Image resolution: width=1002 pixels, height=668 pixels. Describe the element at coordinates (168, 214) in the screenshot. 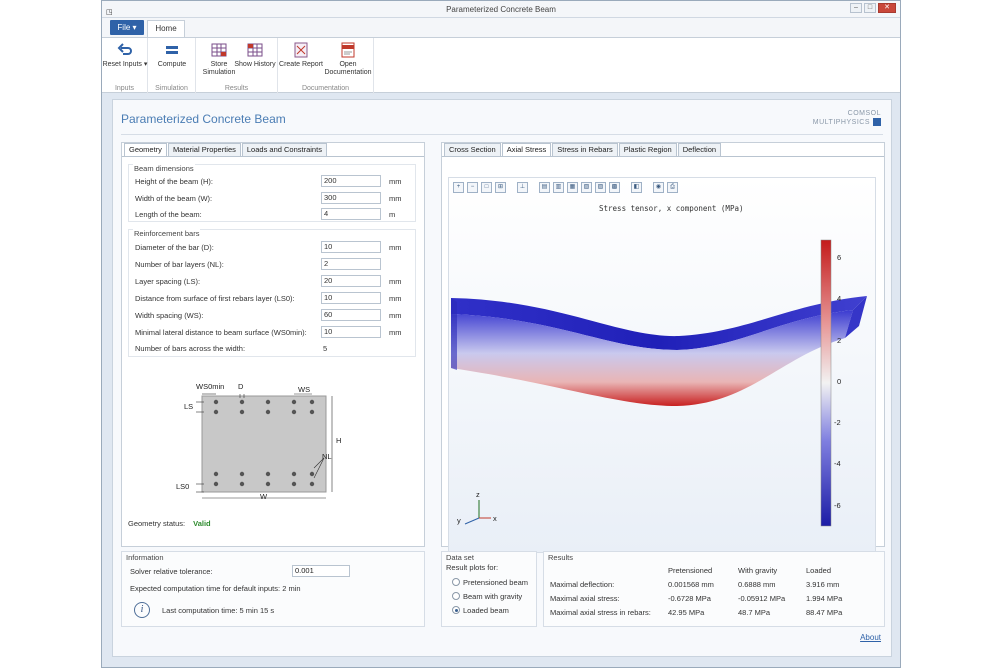

I see `field-label: Length of the beam:` at that location.